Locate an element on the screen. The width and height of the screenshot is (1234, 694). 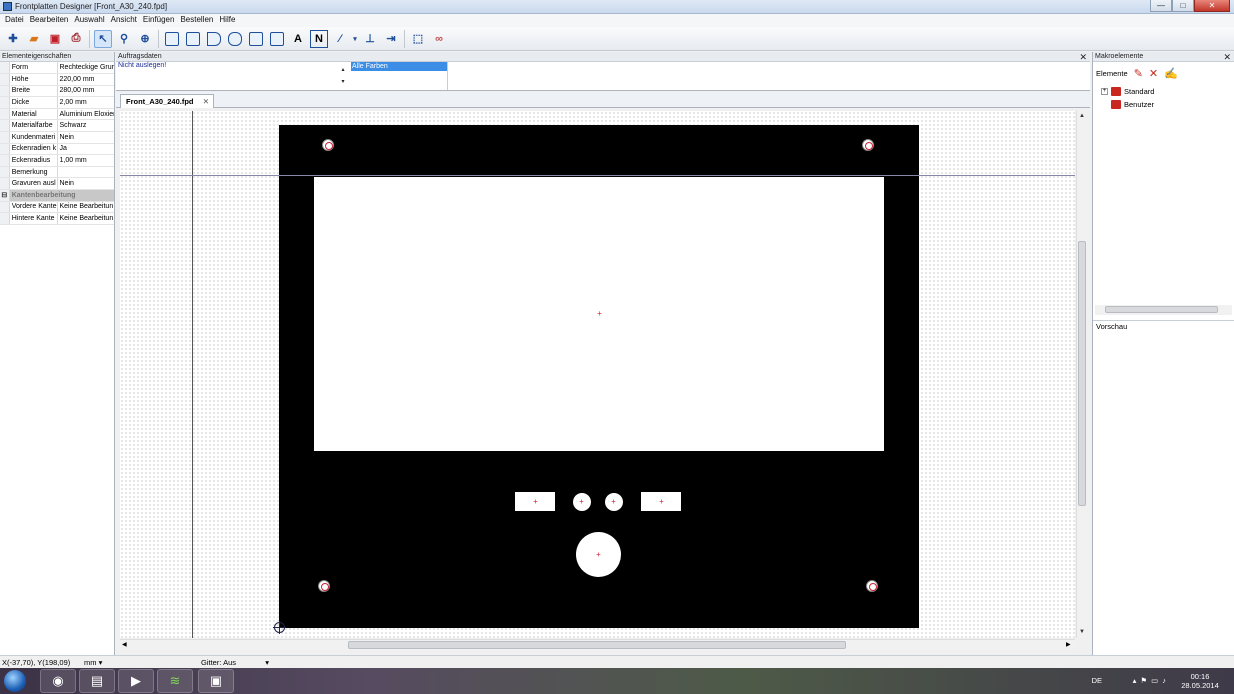
property-row: Höhe 220,00 mm is located at coordinates (57, 79).